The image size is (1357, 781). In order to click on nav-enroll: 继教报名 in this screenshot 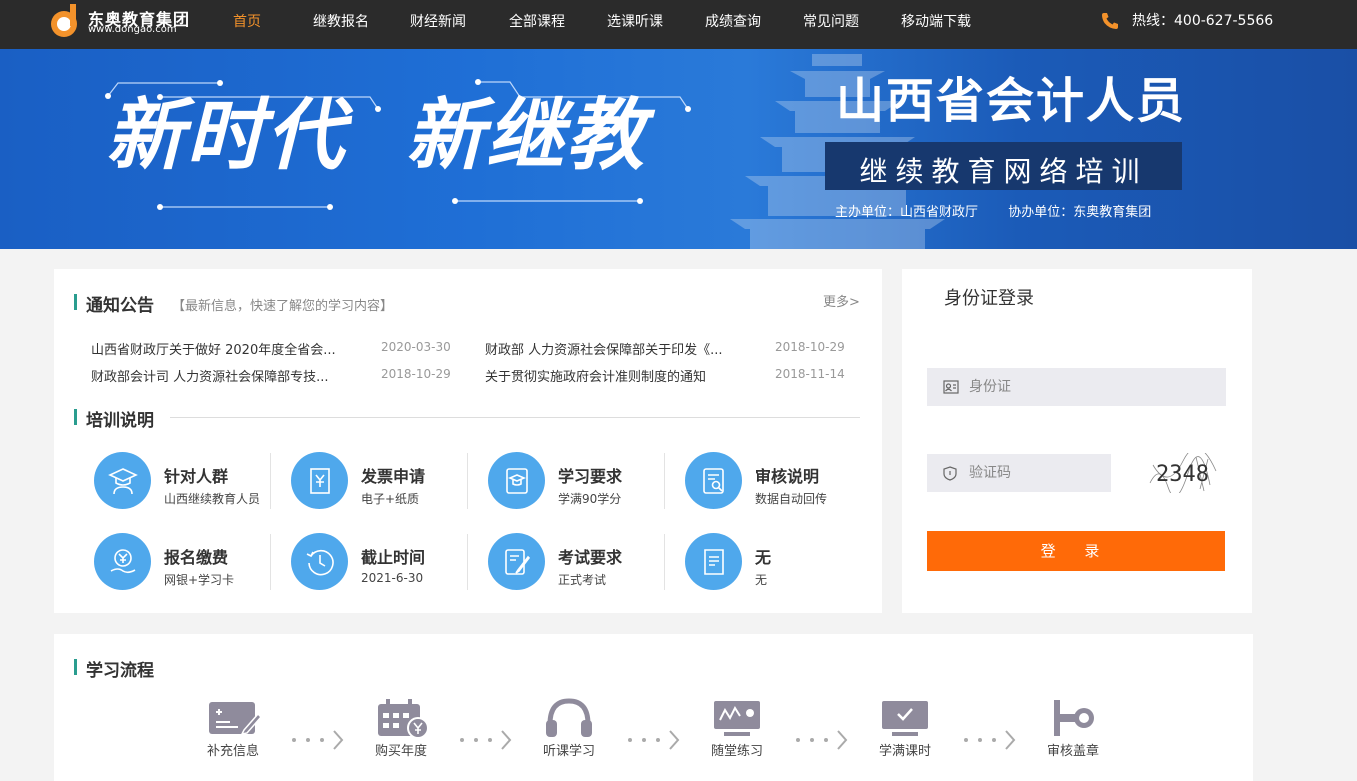, I will do `click(341, 21)`.